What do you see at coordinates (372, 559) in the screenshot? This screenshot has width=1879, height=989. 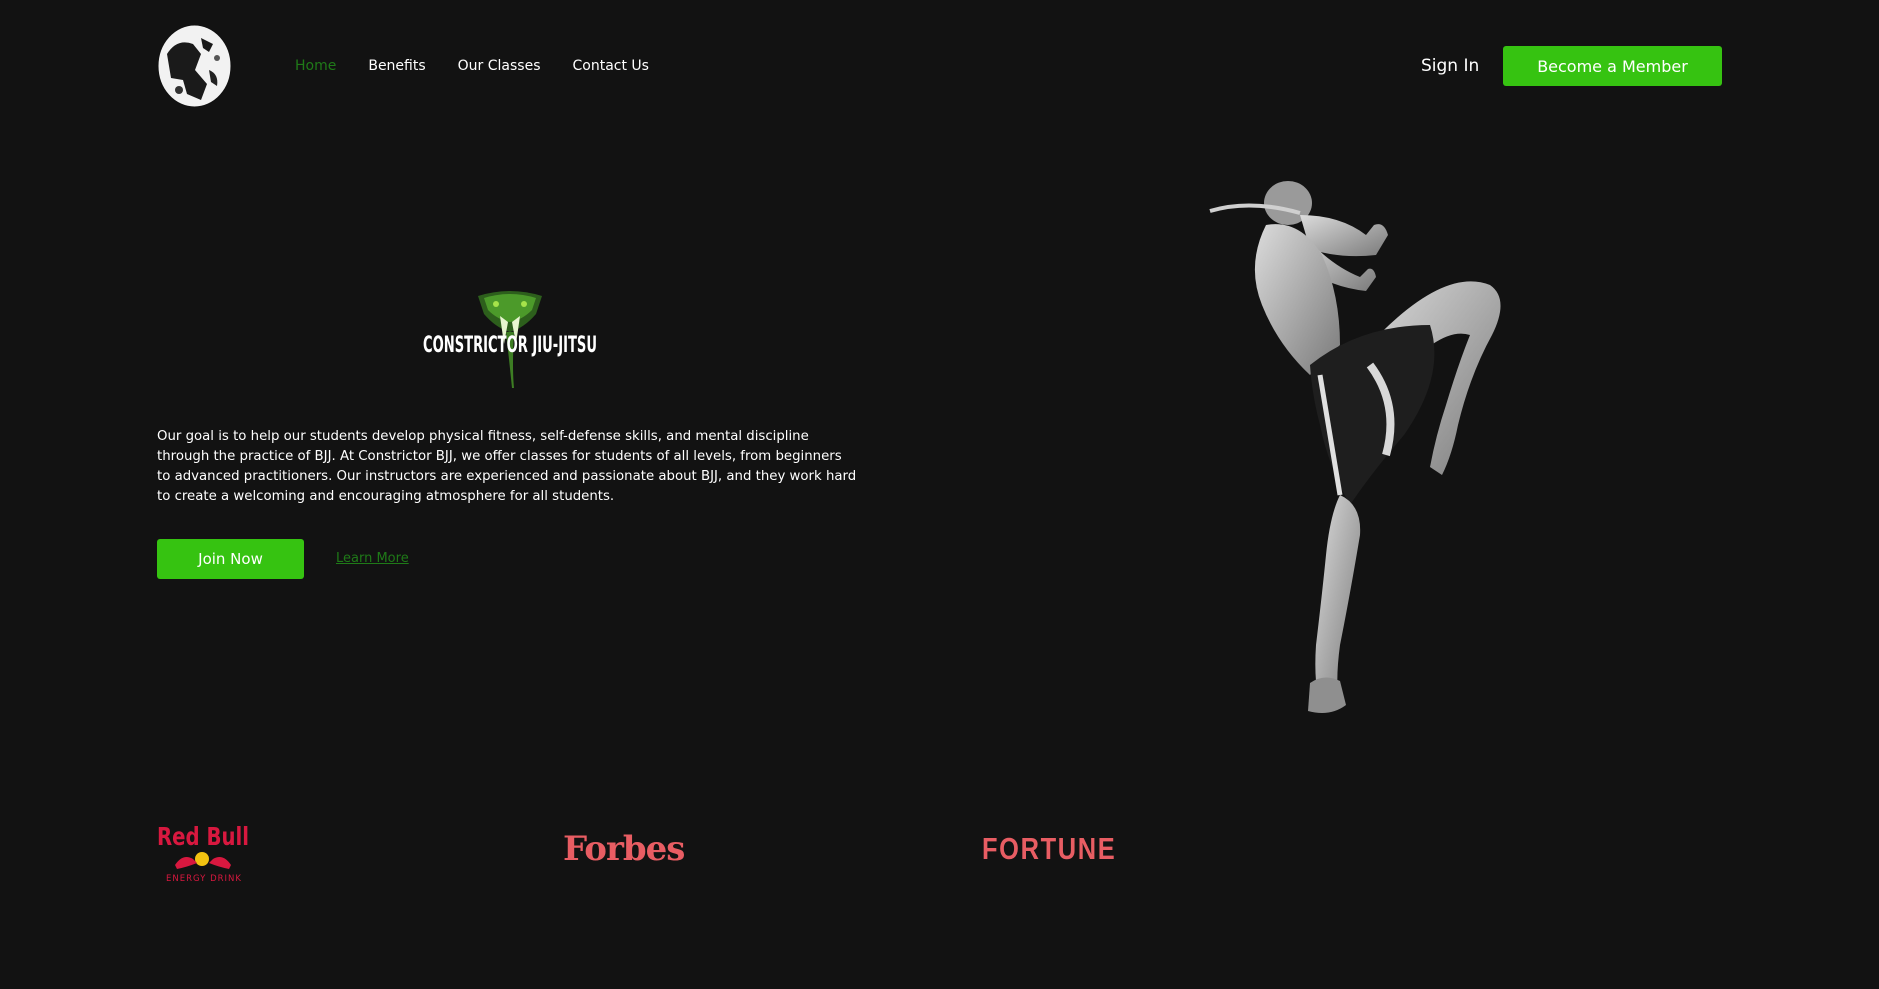 I see `learn-more-link: Learn More` at bounding box center [372, 559].